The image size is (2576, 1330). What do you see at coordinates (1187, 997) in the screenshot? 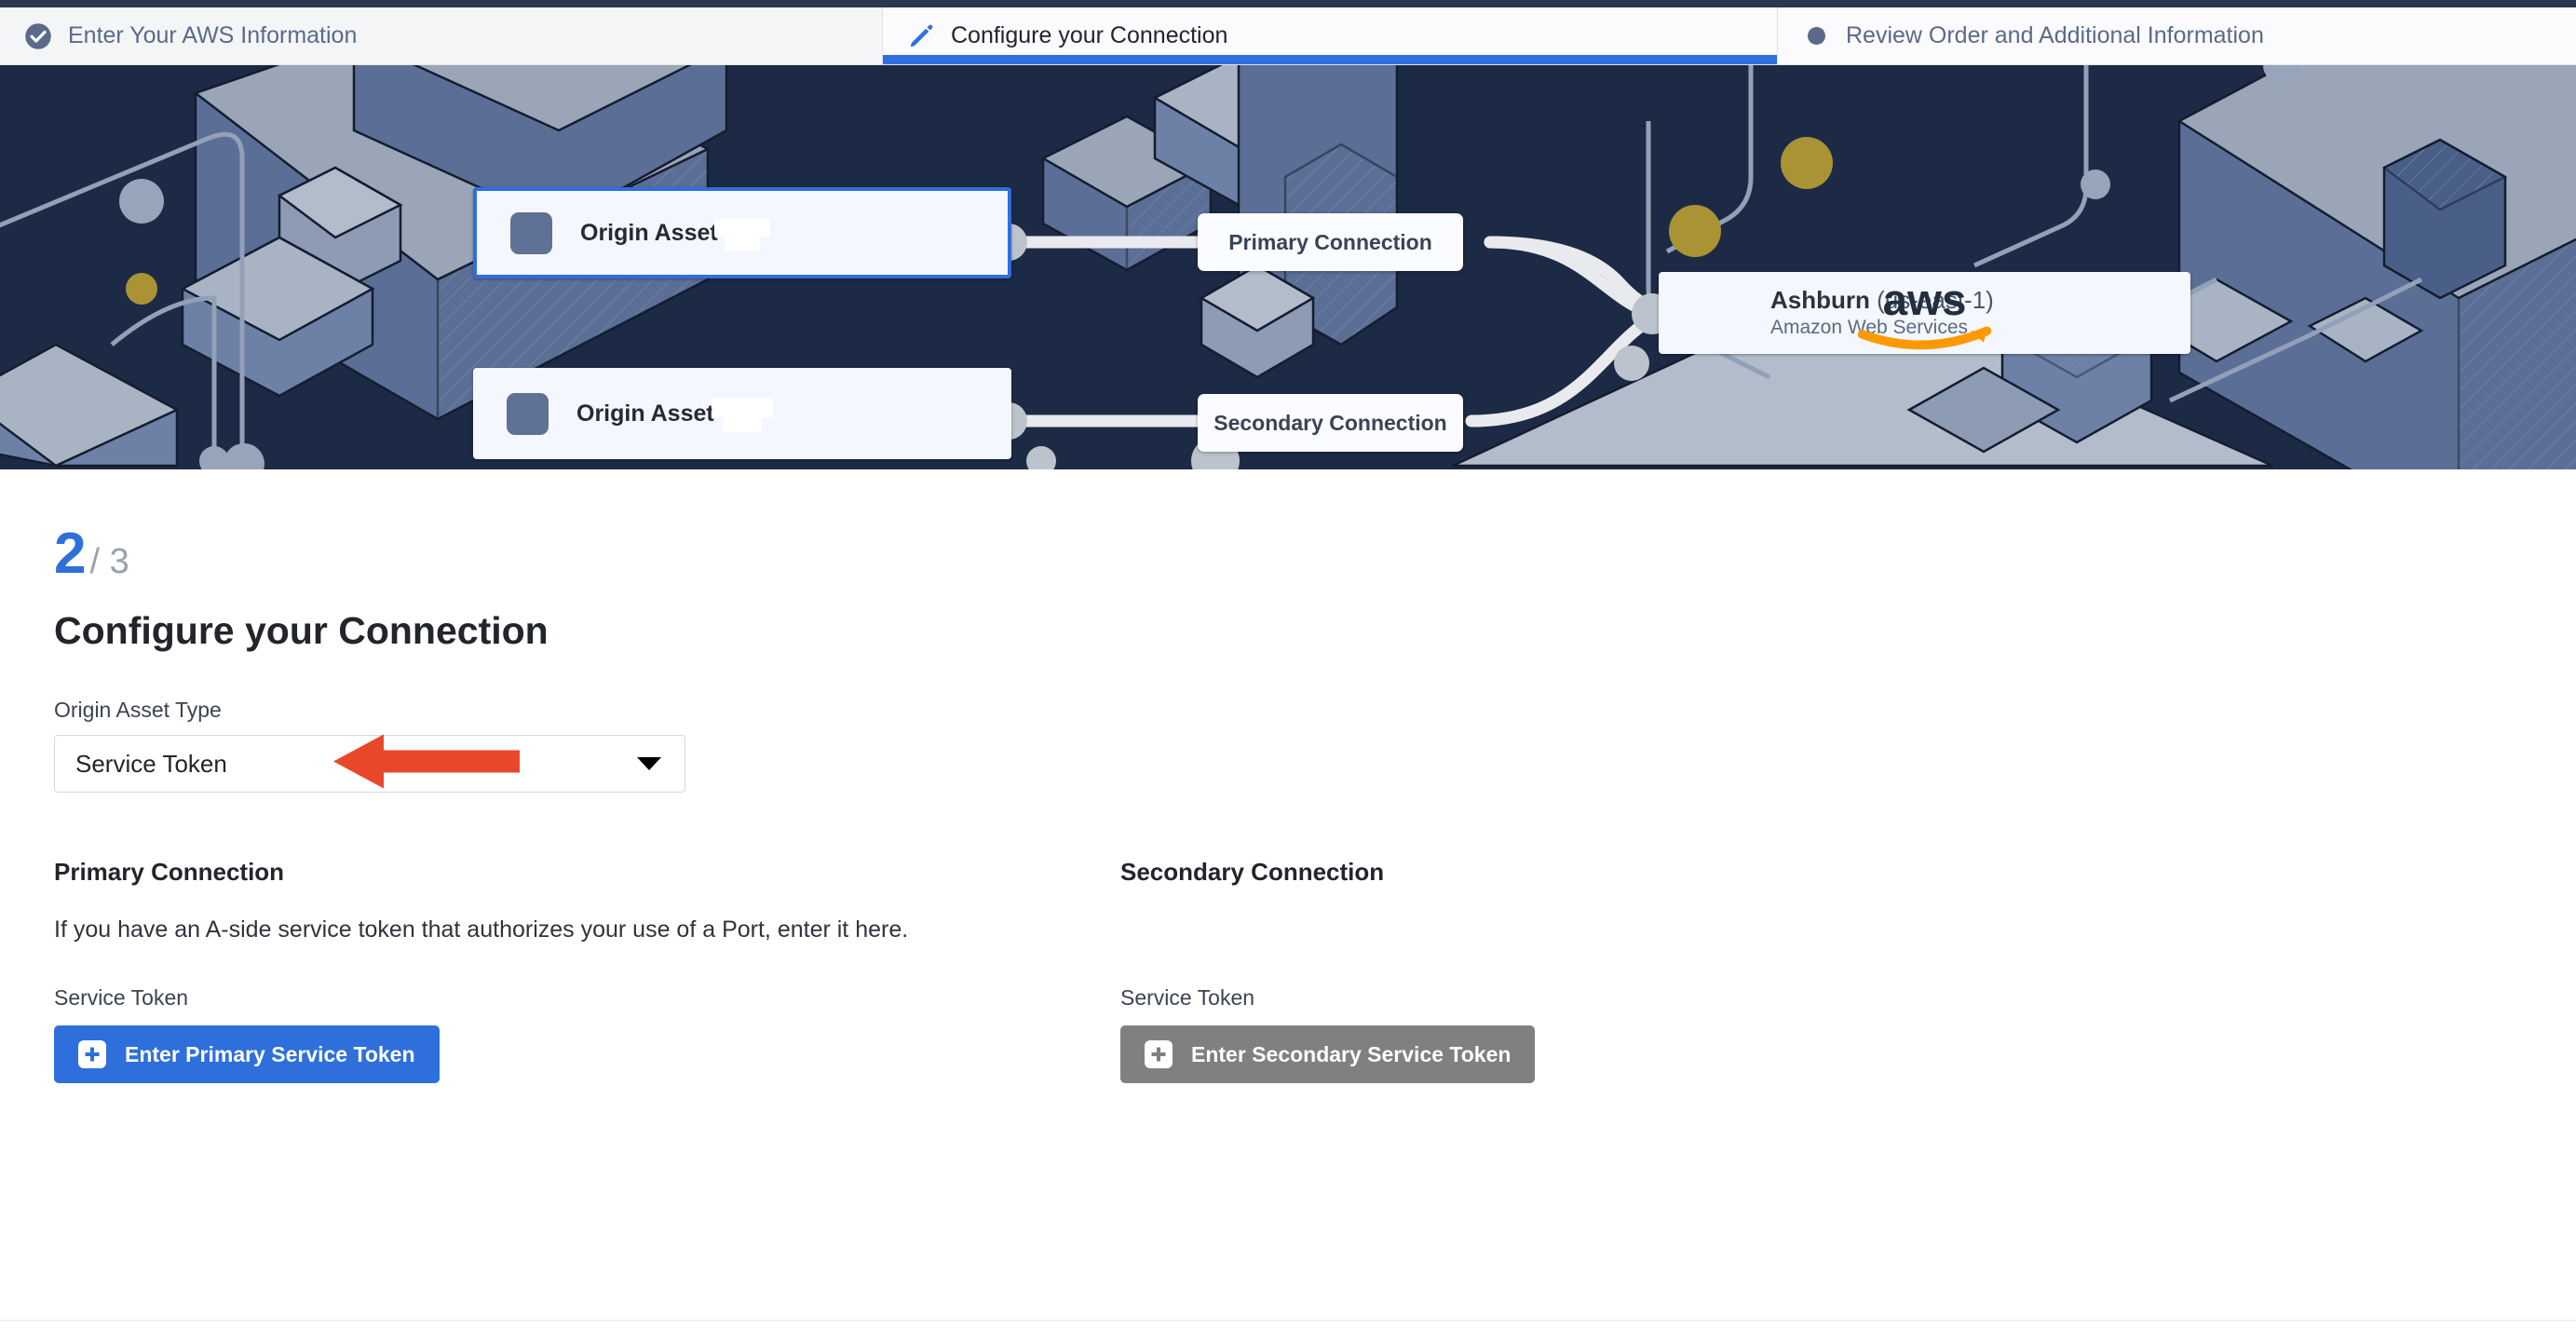
I see `secondary-service-token-label: Service Token` at bounding box center [1187, 997].